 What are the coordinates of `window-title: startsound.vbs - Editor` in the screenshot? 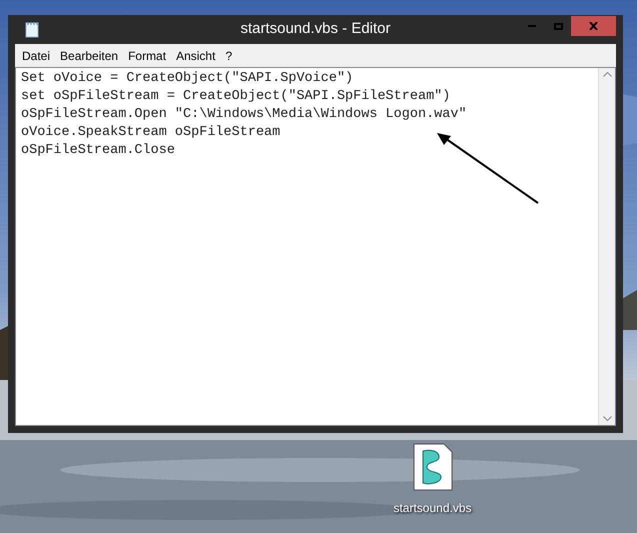 It's located at (315, 29).